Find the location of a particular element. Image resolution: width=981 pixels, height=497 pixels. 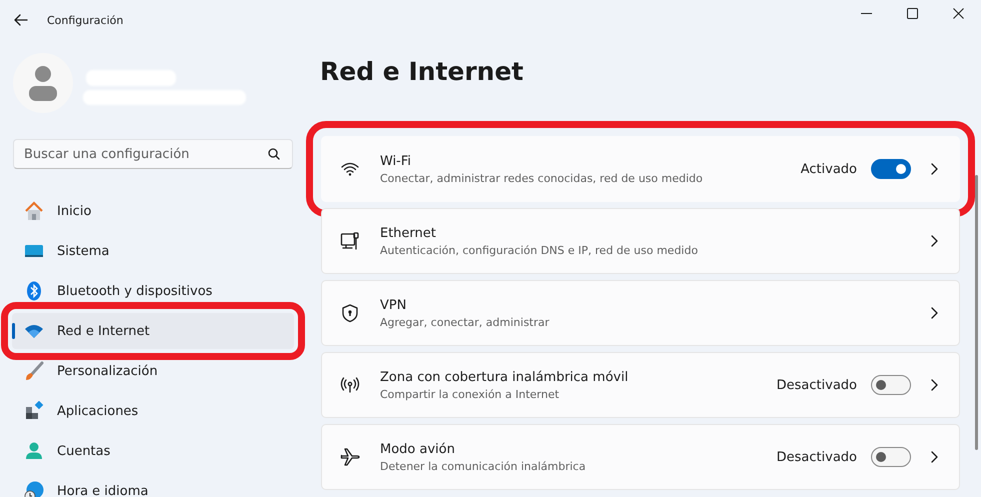

broadcast-icon is located at coordinates (350, 385).